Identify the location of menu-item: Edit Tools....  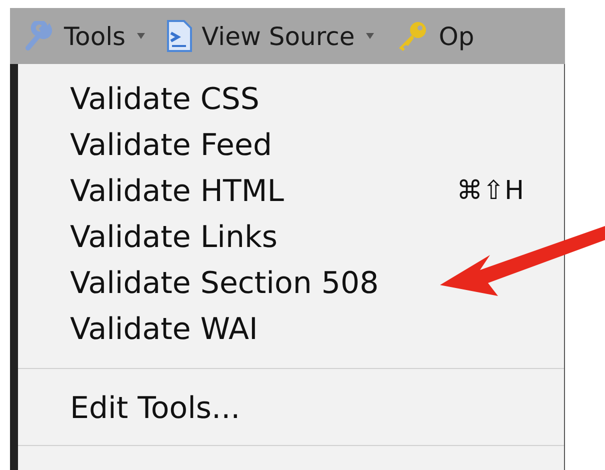
(297, 408).